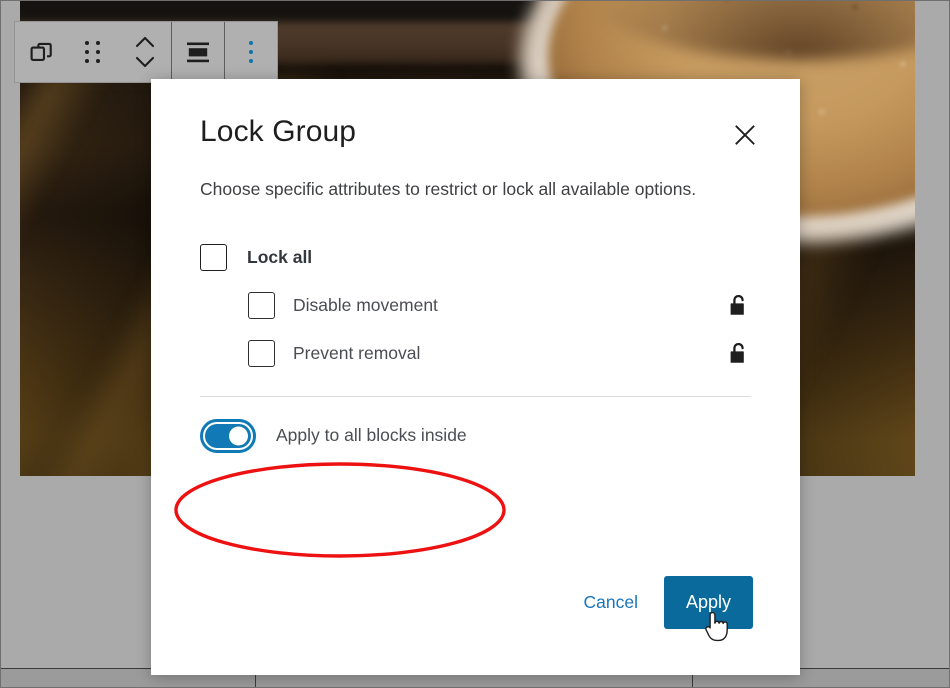 Image resolution: width=950 pixels, height=688 pixels. I want to click on disable-movement-label: Disable movement, so click(365, 305).